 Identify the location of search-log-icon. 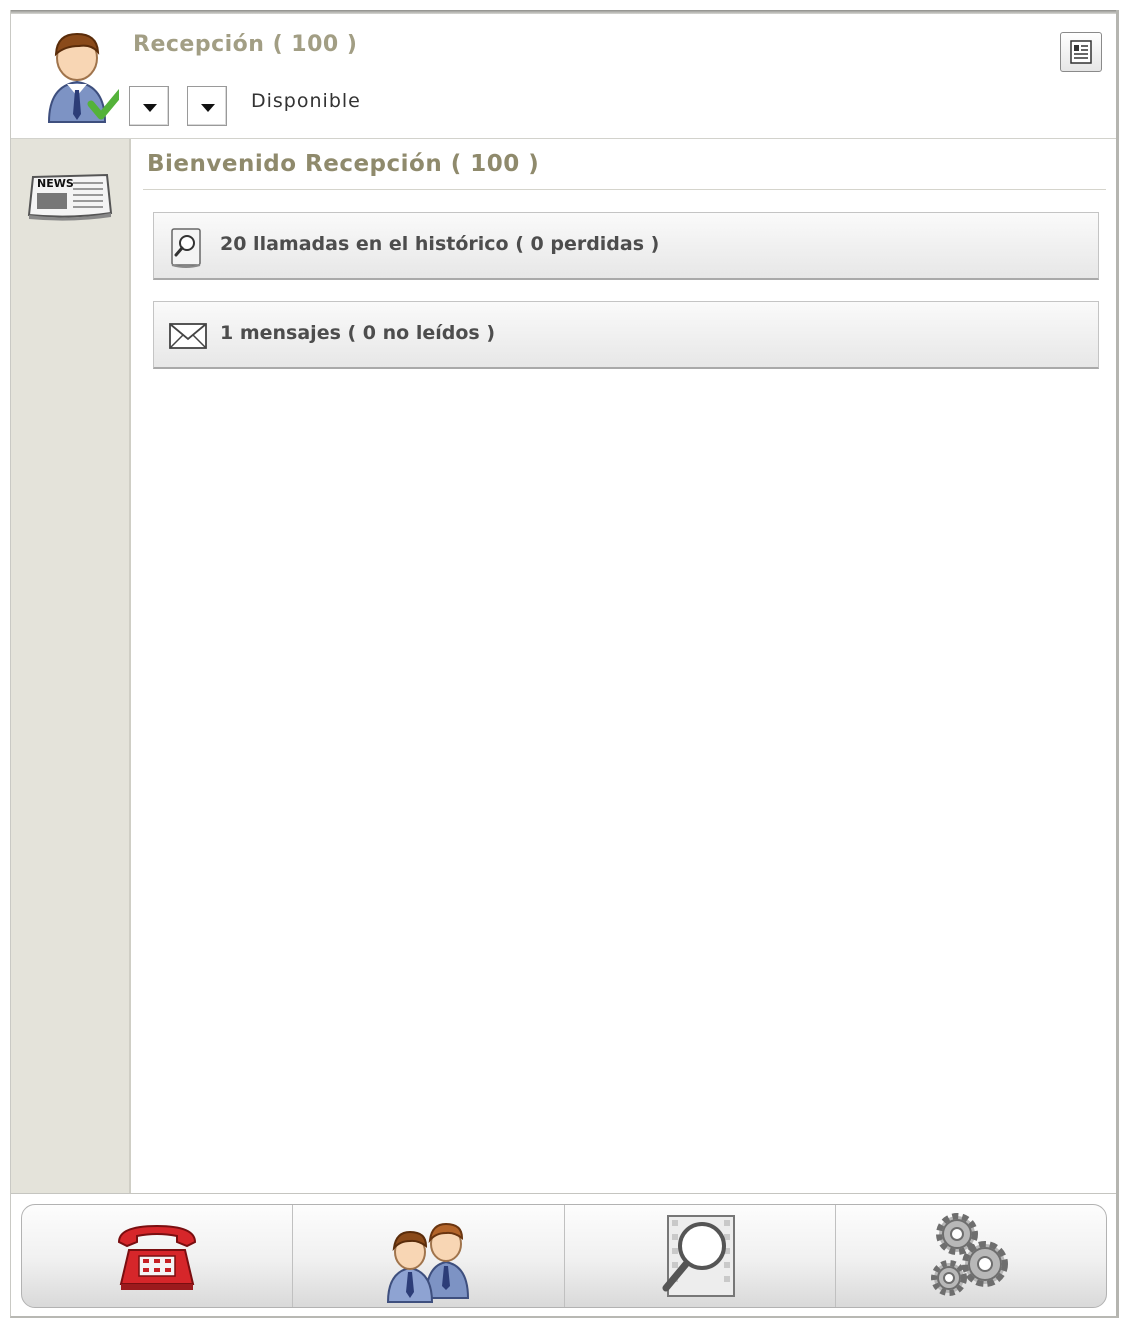
(698, 1256).